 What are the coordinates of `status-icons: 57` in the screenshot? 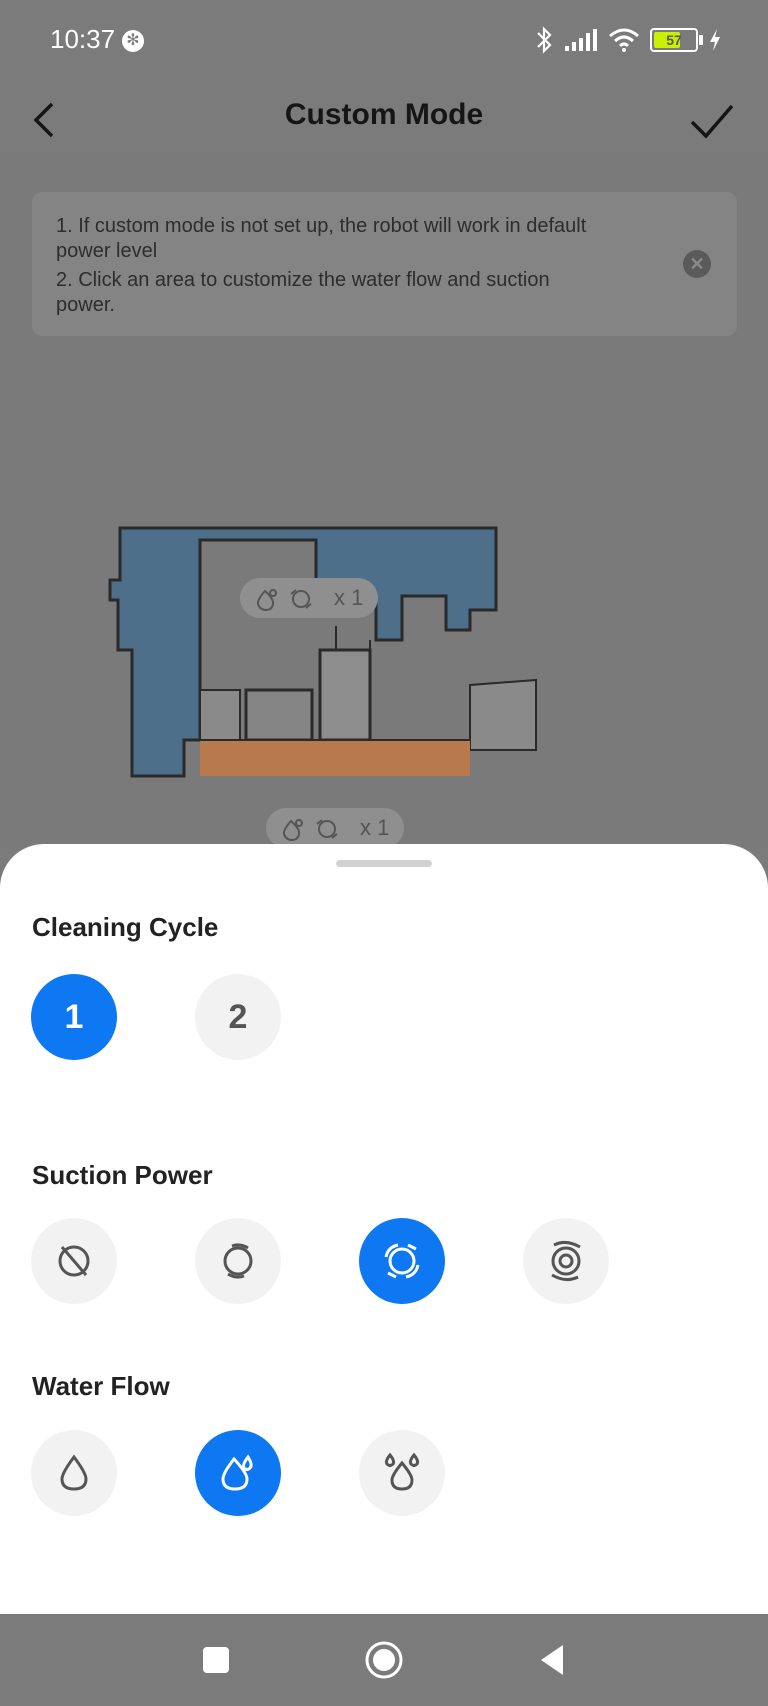 It's located at (628, 40).